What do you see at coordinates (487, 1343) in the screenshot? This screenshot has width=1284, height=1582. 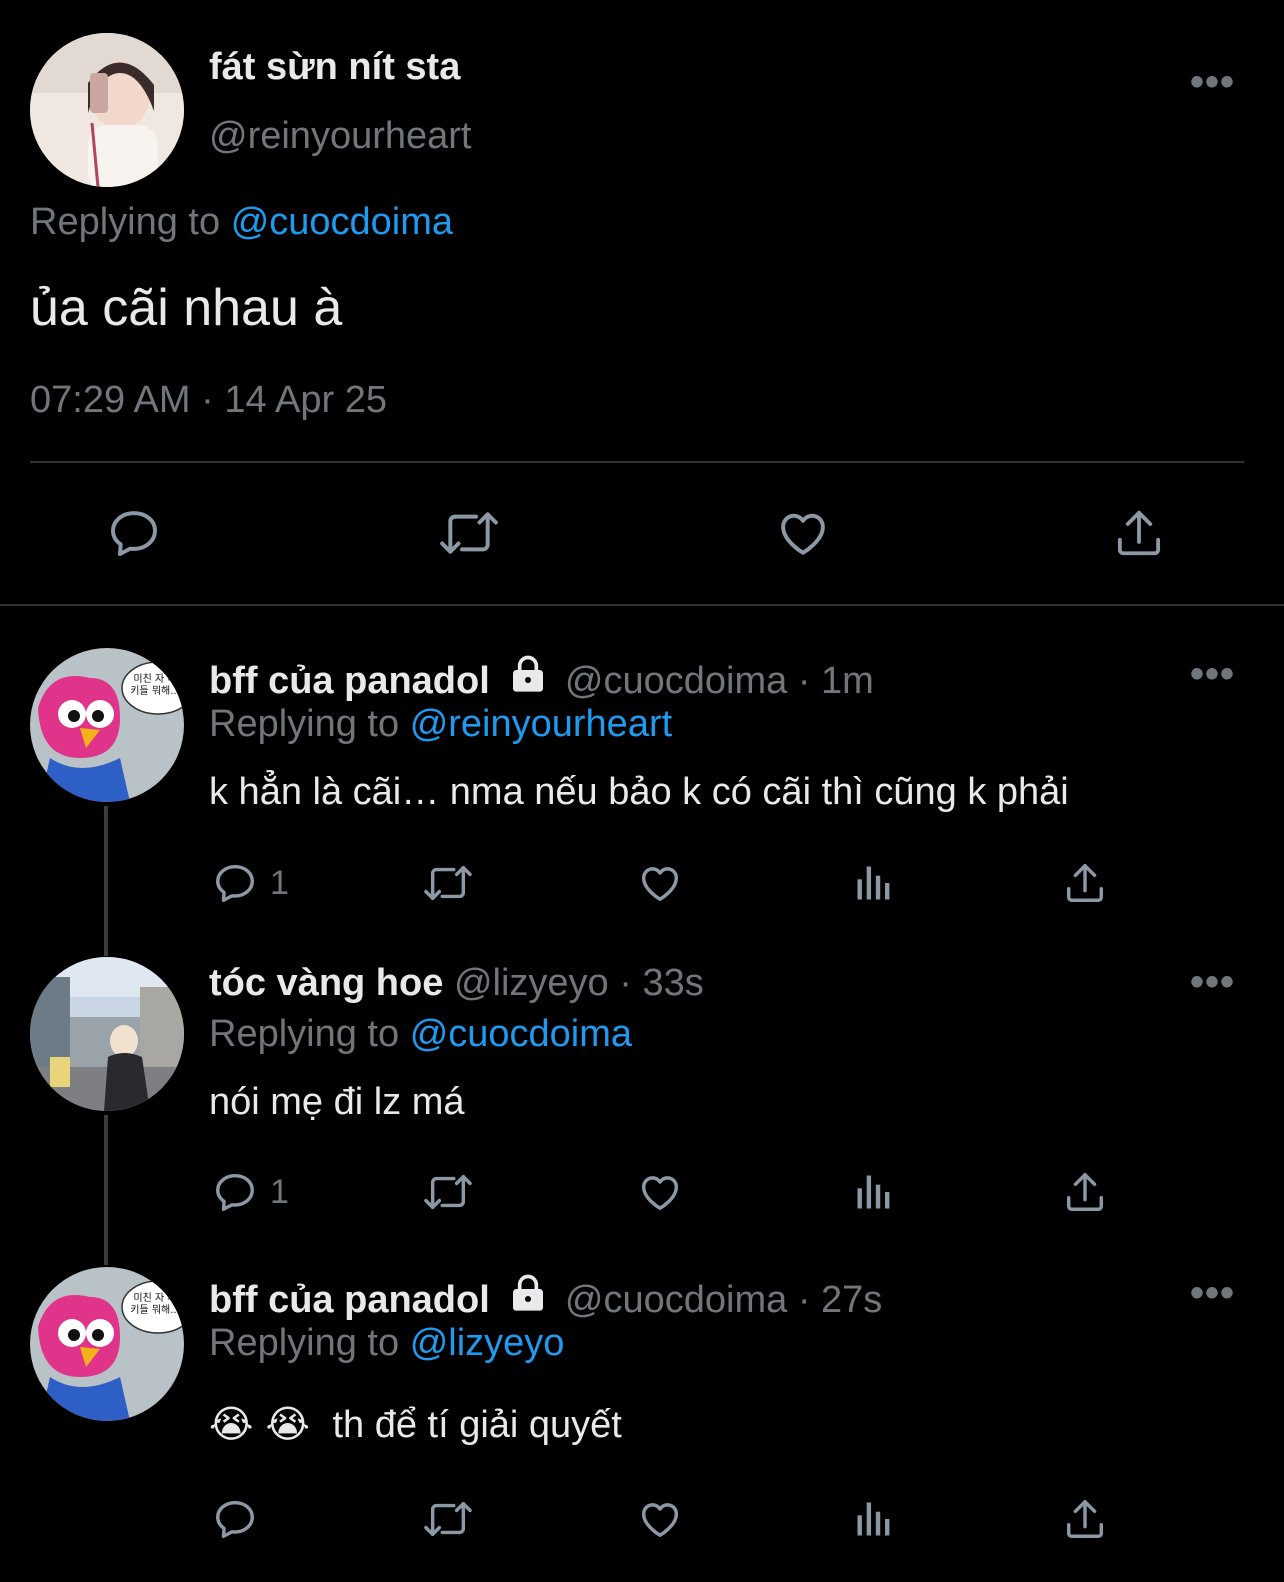 I see `replying-to-link: @lizyeyo` at bounding box center [487, 1343].